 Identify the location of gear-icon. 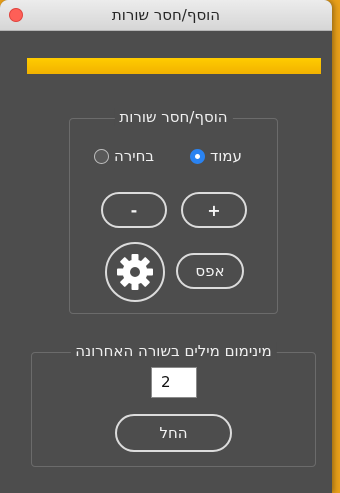
(135, 272).